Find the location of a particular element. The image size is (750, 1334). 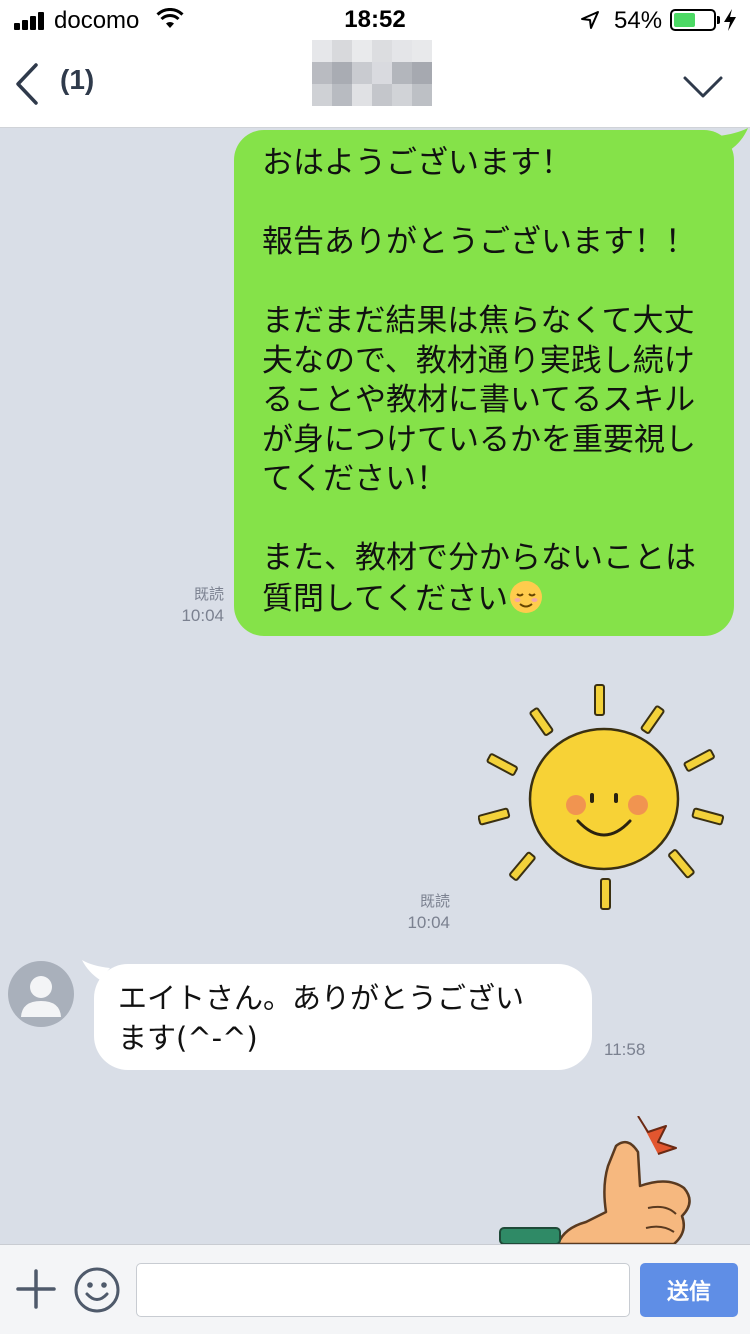

incoming-message-bubble: エイトさん。ありがとうござい ます(^-^) is located at coordinates (343, 1017).